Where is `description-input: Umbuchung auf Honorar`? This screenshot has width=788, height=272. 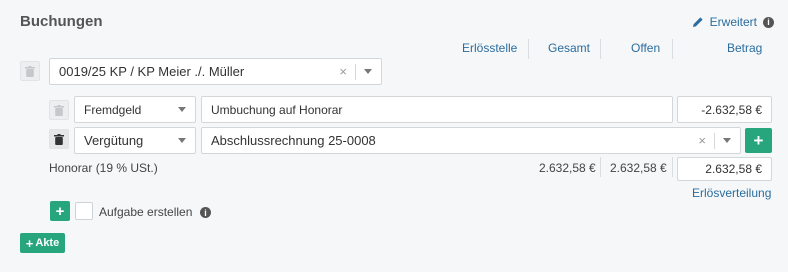 description-input: Umbuchung auf Honorar is located at coordinates (437, 109).